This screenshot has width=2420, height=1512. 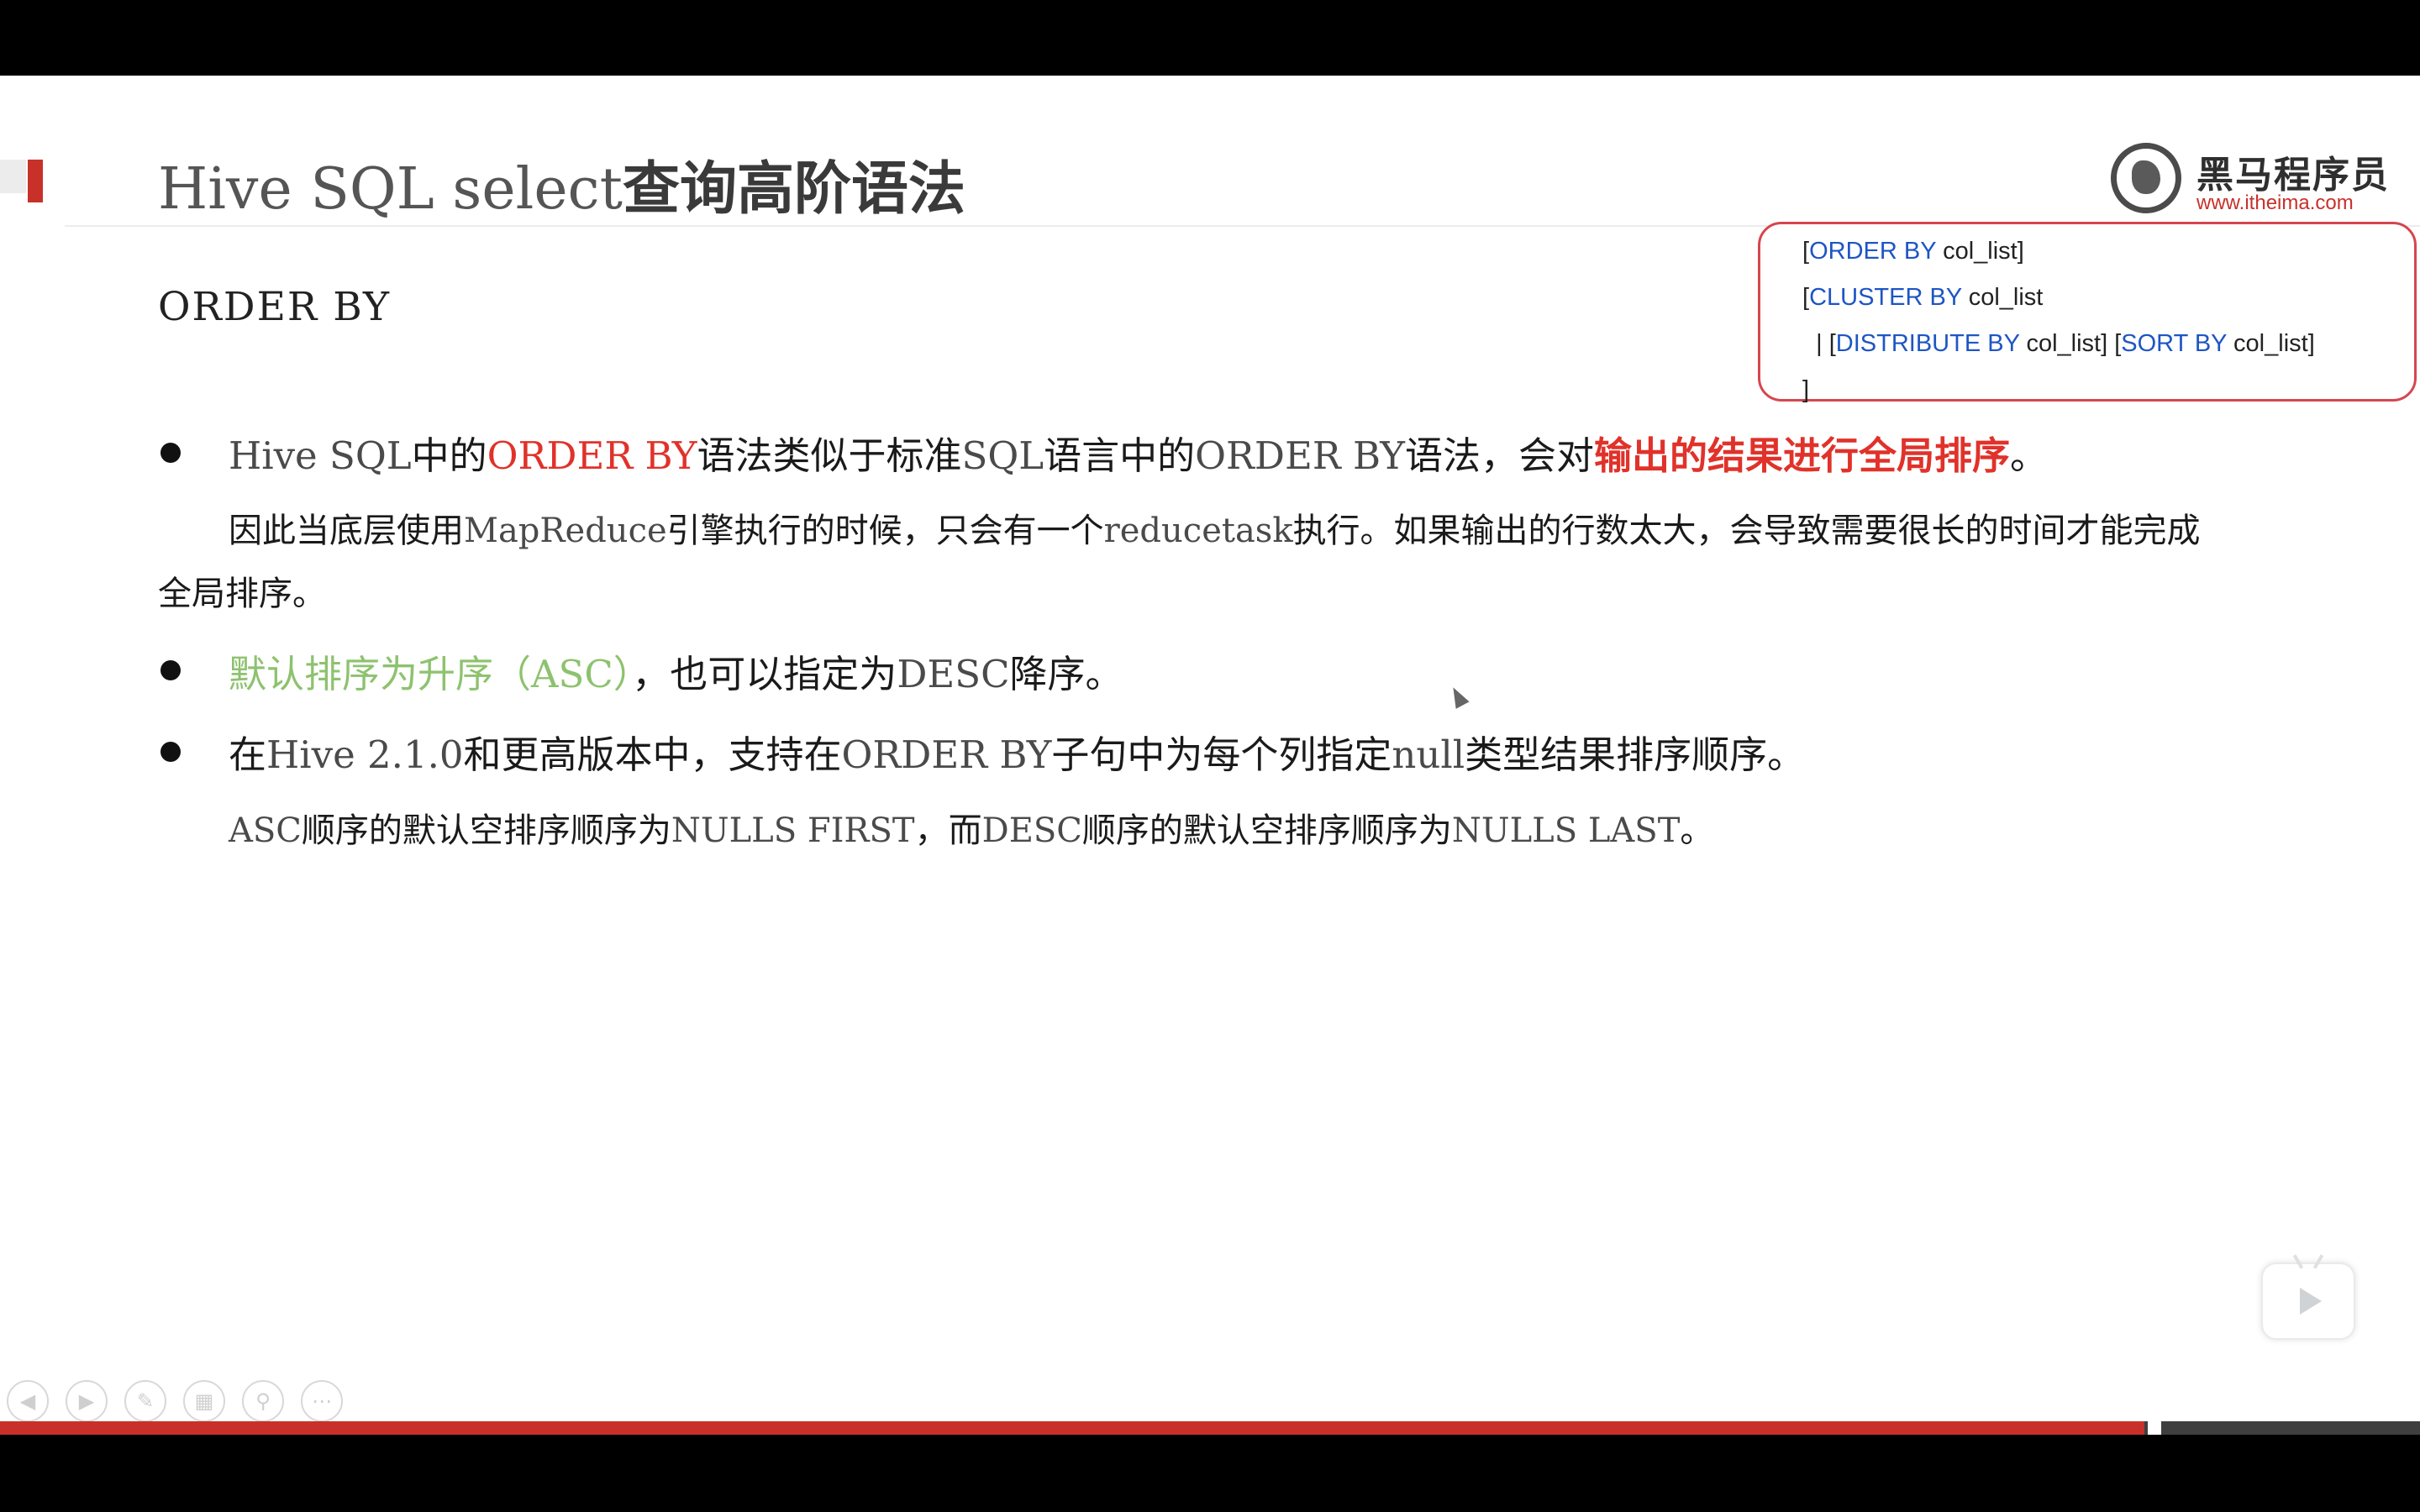 I want to click on progress-bar, so click(x=1210, y=1428).